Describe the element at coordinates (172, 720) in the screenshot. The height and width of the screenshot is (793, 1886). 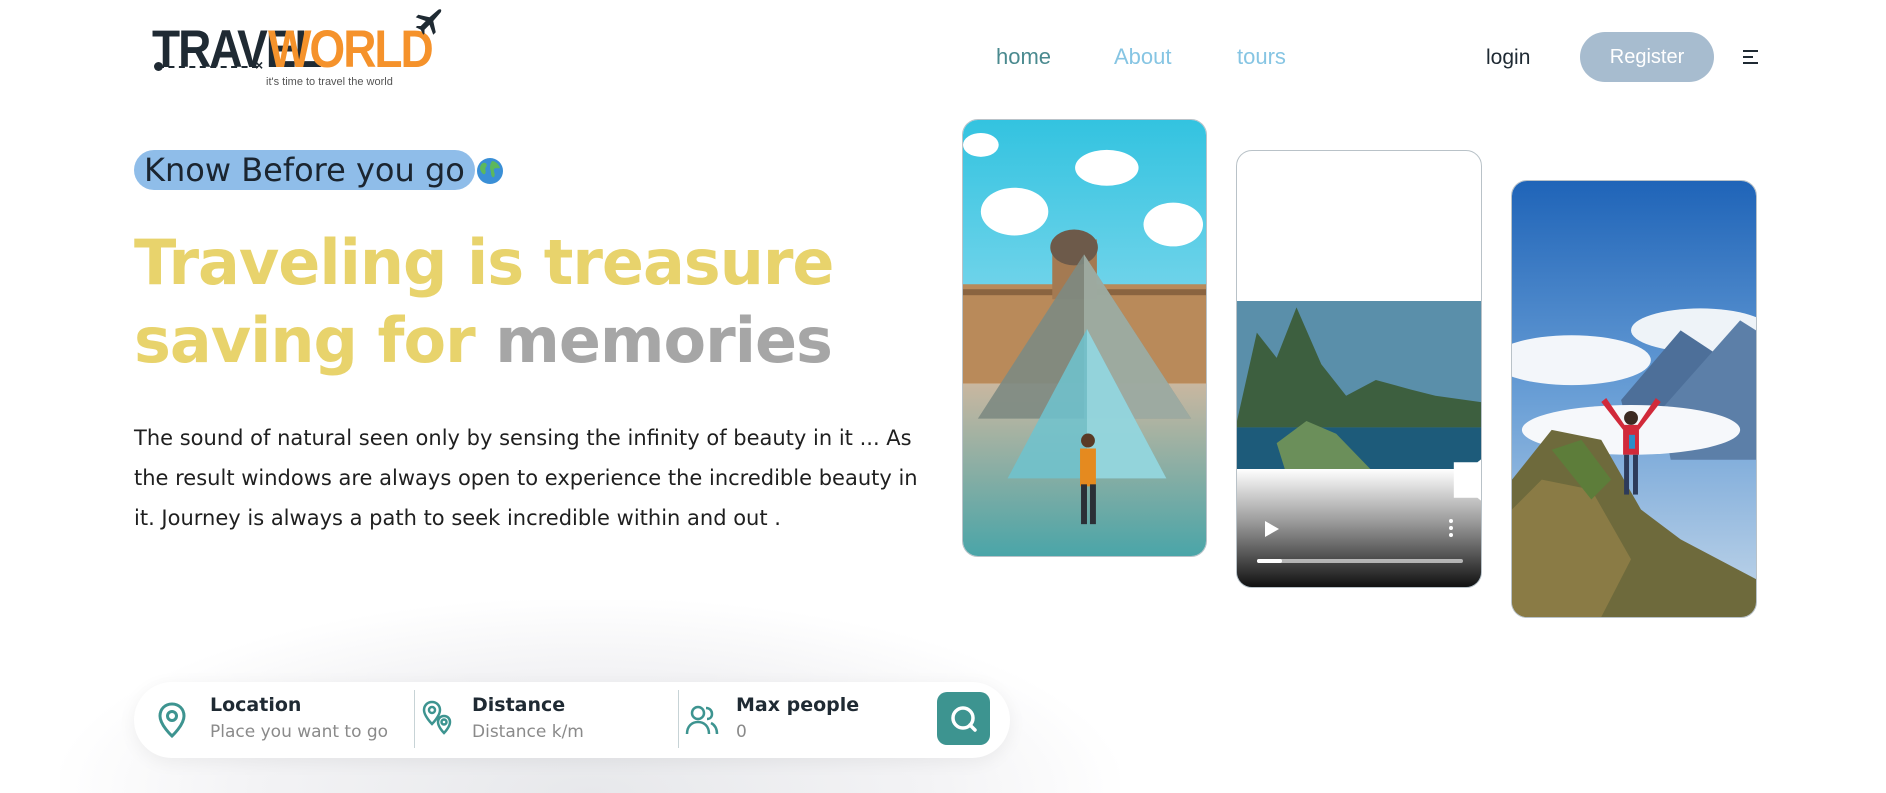
I see `map-pin-icon` at that location.